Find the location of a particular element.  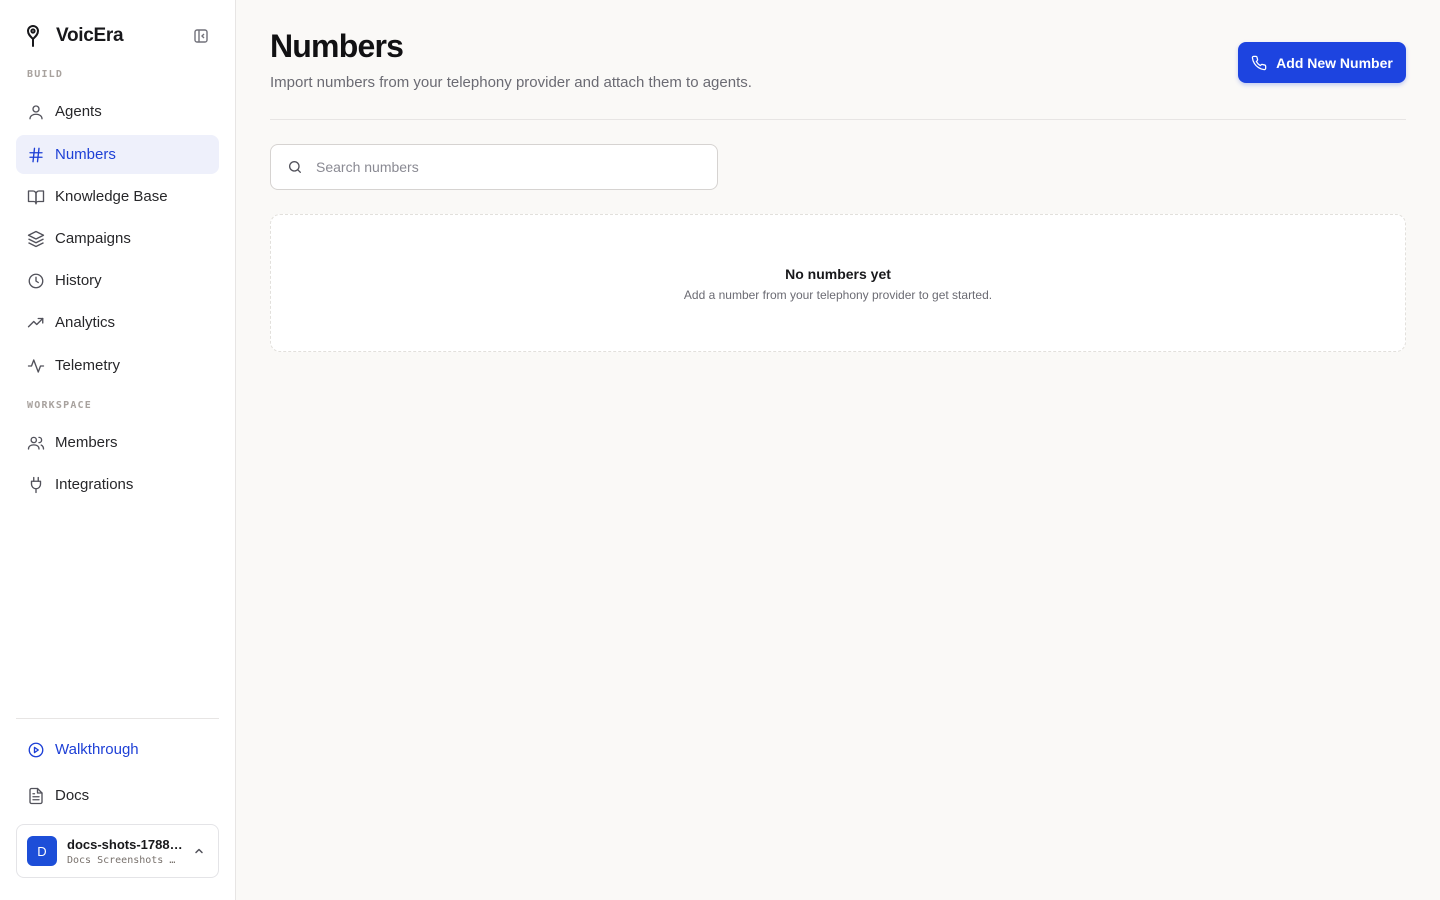

sidebar-item-walkthrough: Walkthrough is located at coordinates (117, 749).